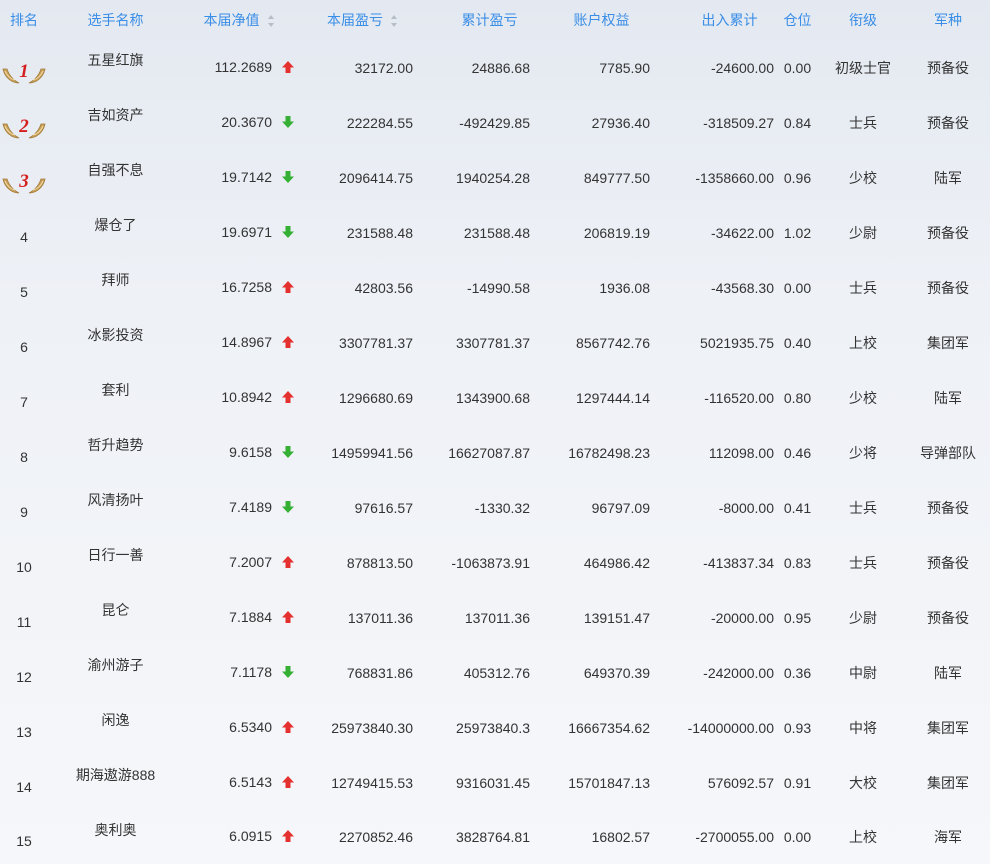  I want to click on total-profit-cell: 25973840.3, so click(493, 727).